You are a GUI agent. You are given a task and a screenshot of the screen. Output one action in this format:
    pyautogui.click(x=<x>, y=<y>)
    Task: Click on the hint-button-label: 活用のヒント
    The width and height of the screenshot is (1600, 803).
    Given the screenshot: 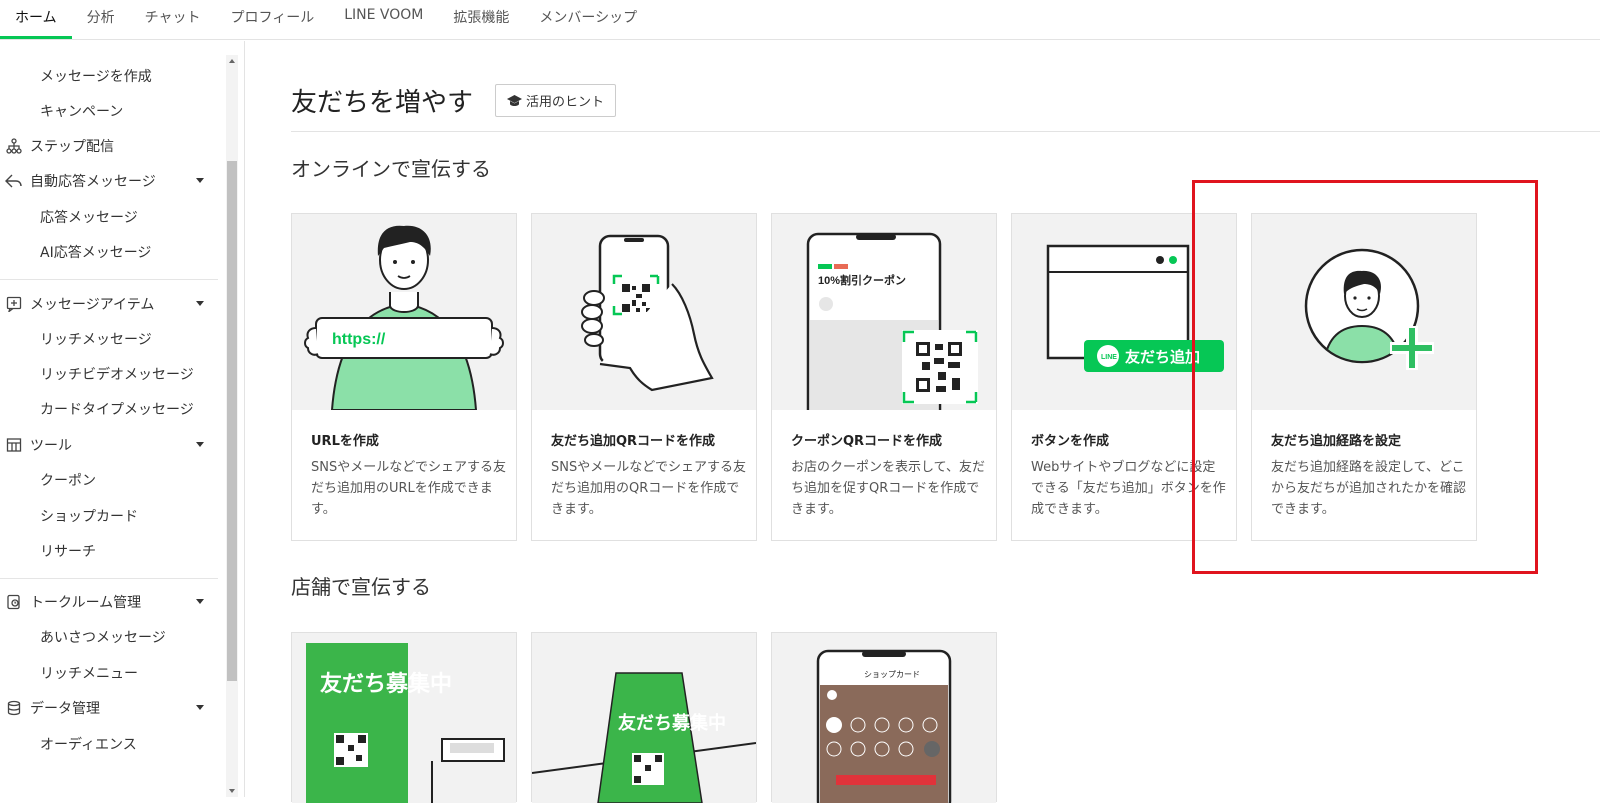 What is the action you would take?
    pyautogui.click(x=565, y=100)
    